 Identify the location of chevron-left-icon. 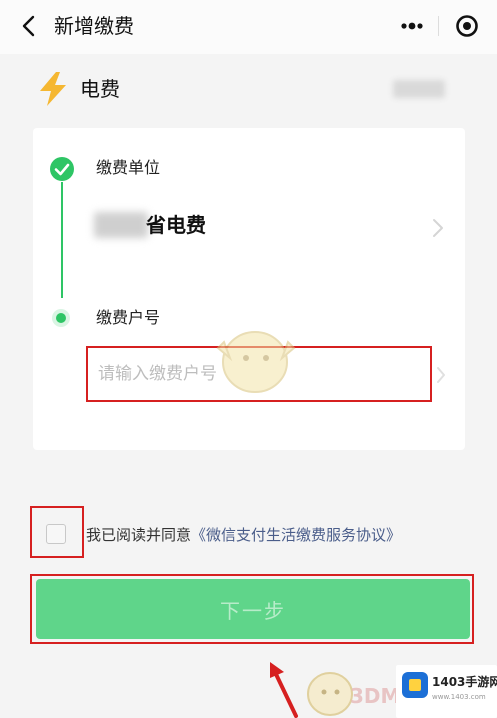
(29, 26).